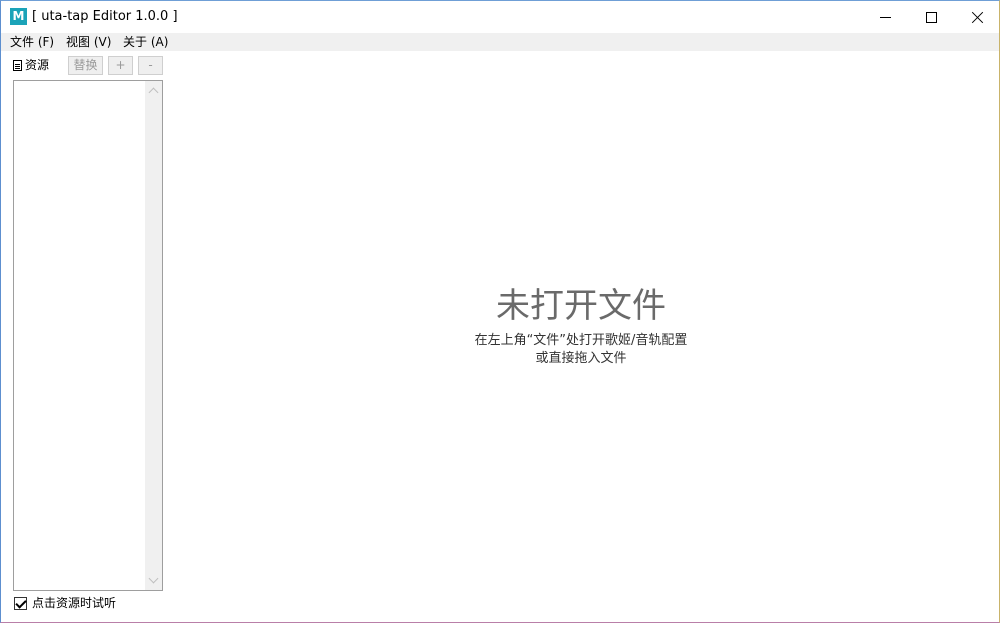 The width and height of the screenshot is (1000, 623). I want to click on app-logo-icon: M, so click(18, 16).